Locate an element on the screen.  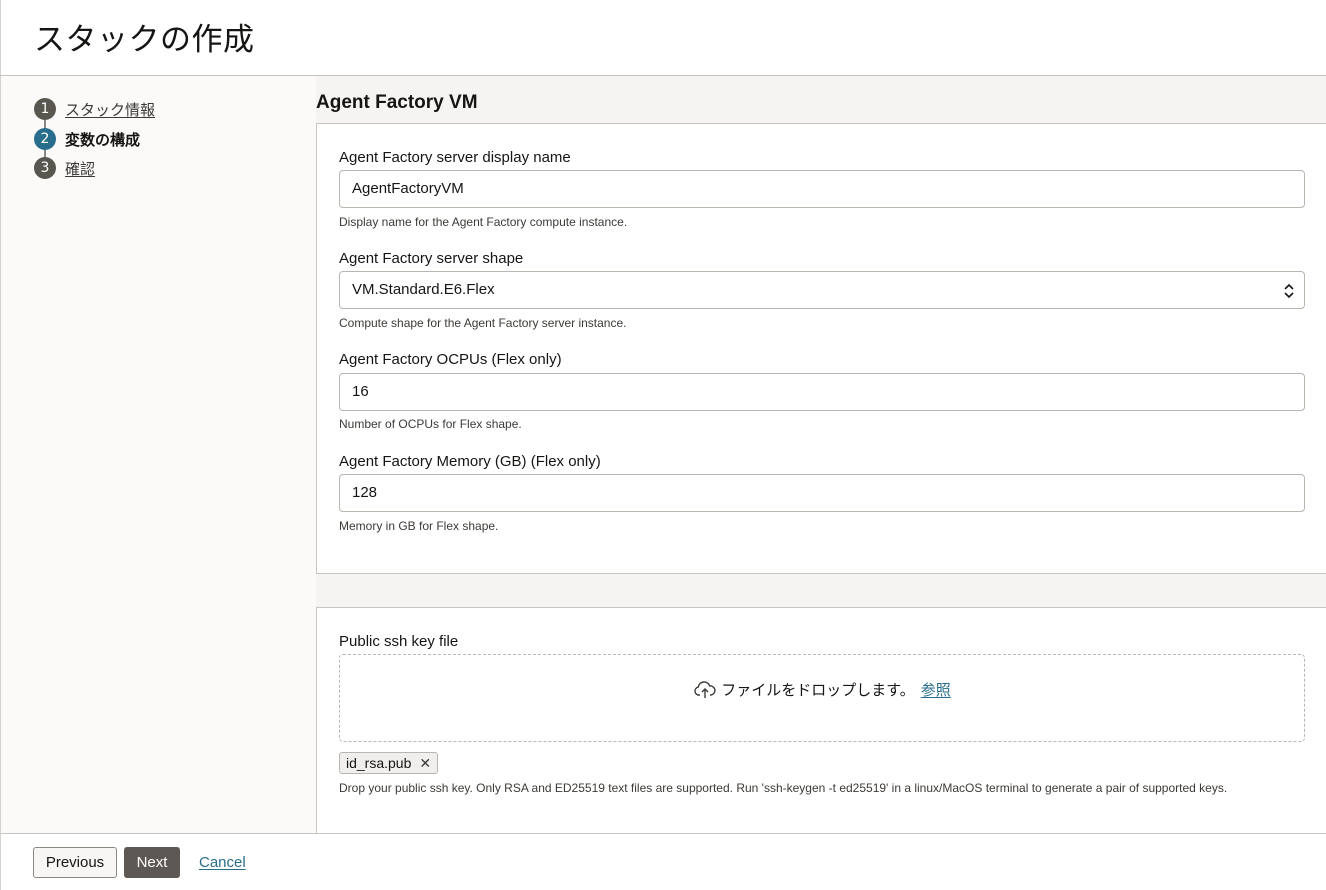
previous-button: Previous is located at coordinates (75, 862).